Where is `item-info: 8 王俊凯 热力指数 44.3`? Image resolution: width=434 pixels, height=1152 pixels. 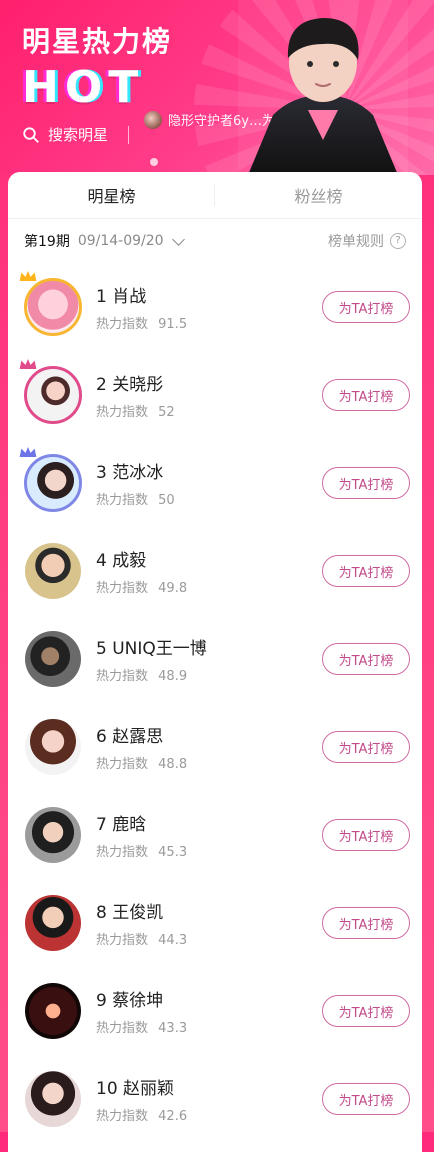
item-info: 8 王俊凯 热力指数 44.3 is located at coordinates (209, 923).